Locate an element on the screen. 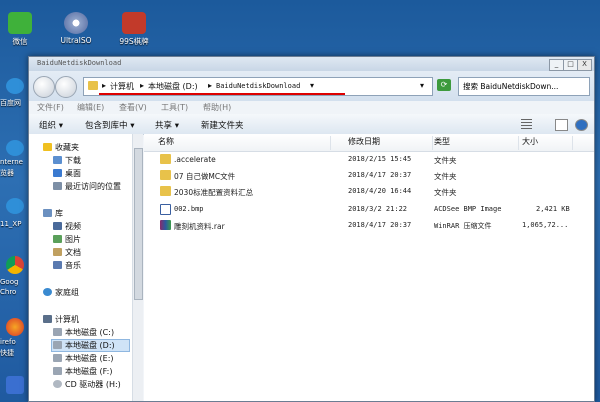 Image resolution: width=600 pixels, height=402 pixels. nav-libraries: 库 is located at coordinates (53, 213).